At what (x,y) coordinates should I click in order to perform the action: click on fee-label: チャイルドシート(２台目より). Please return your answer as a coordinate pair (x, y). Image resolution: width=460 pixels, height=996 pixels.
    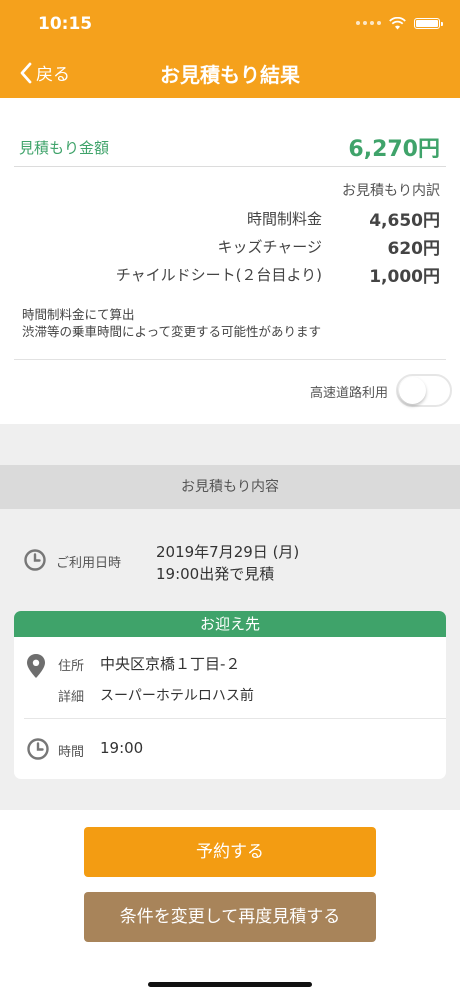
    Looking at the image, I should click on (218, 274).